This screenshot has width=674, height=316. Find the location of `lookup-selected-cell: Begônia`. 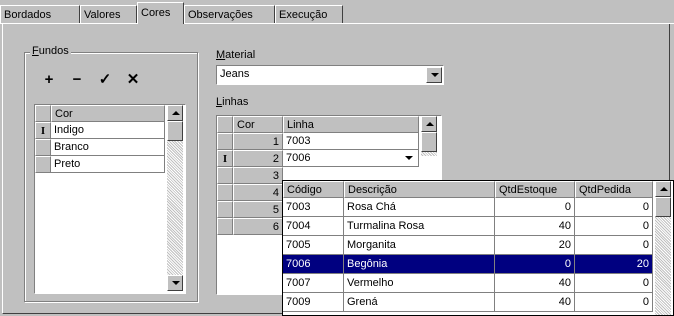

lookup-selected-cell: Begônia is located at coordinates (419, 264).